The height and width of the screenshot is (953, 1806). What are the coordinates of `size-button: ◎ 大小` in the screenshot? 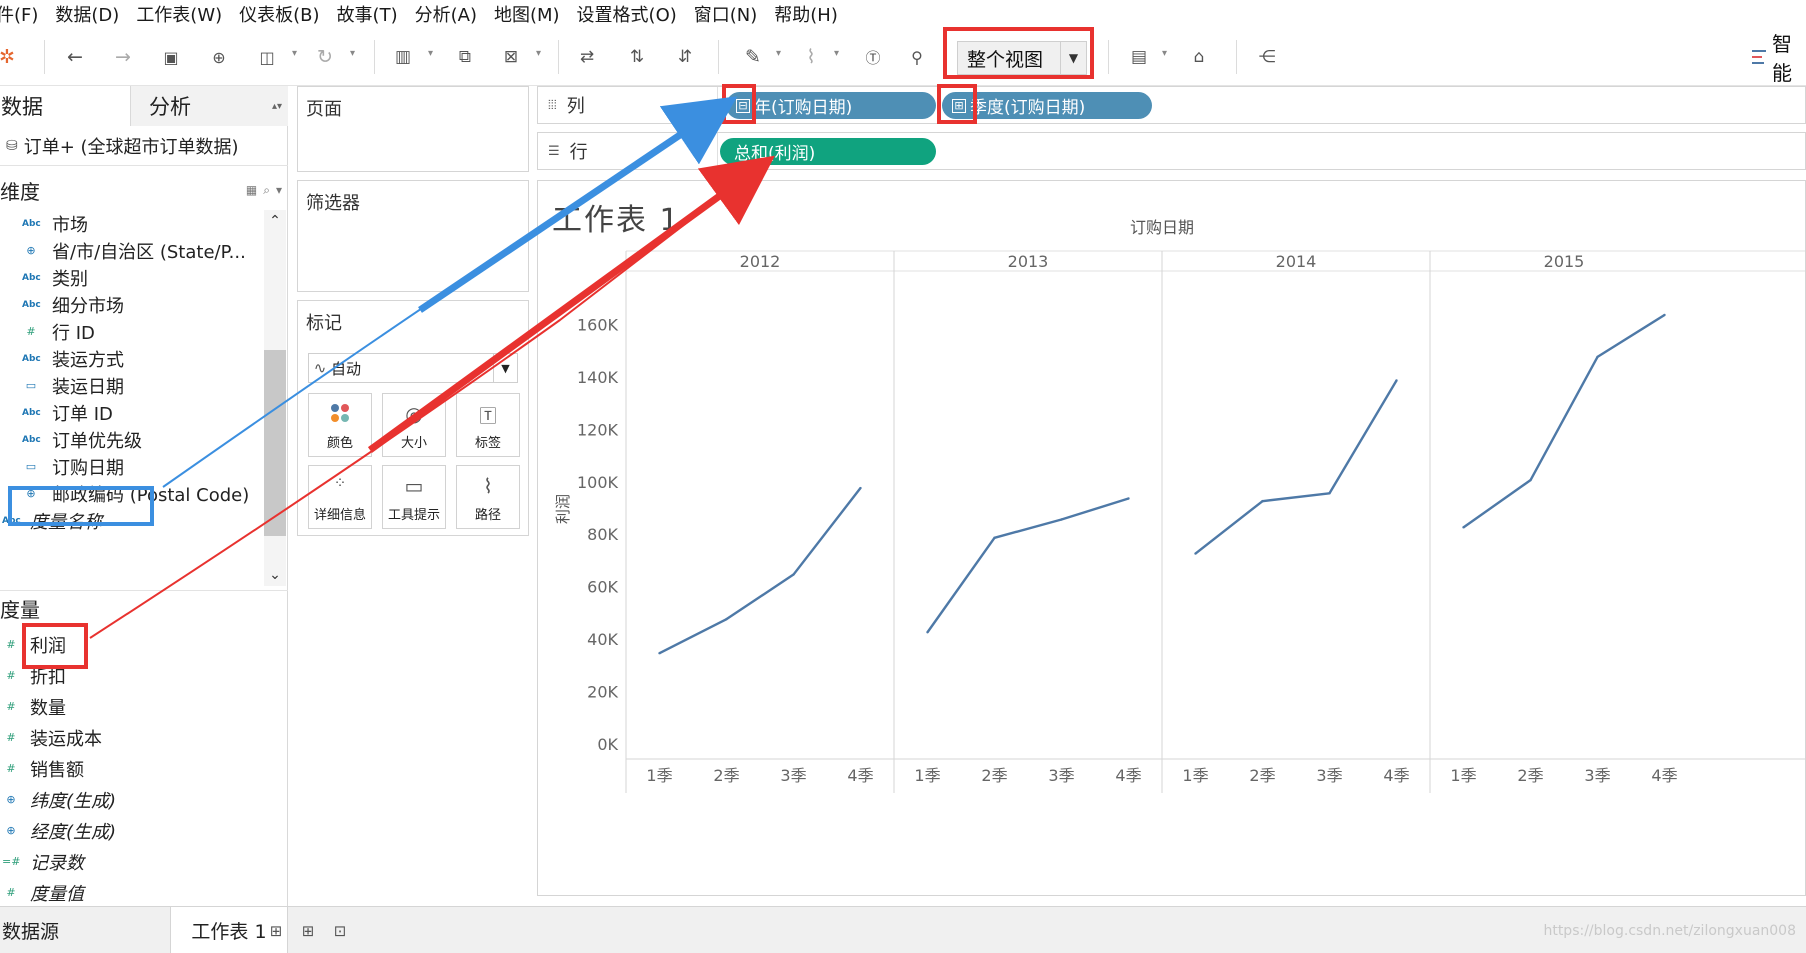 It's located at (414, 425).